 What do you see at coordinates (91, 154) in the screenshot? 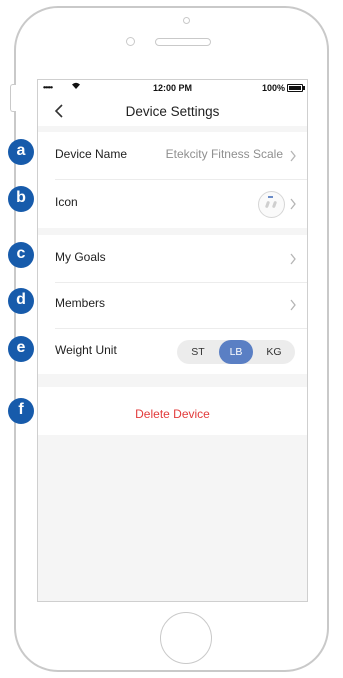
I see `device-name-label: Device Name` at bounding box center [91, 154].